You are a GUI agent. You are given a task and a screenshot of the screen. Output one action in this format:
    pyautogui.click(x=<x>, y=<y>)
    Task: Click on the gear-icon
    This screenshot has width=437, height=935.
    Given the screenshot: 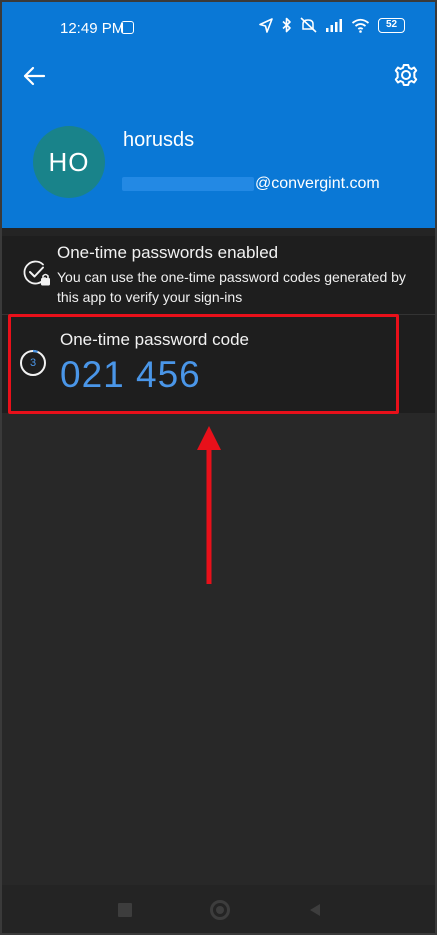 What is the action you would take?
    pyautogui.click(x=406, y=75)
    